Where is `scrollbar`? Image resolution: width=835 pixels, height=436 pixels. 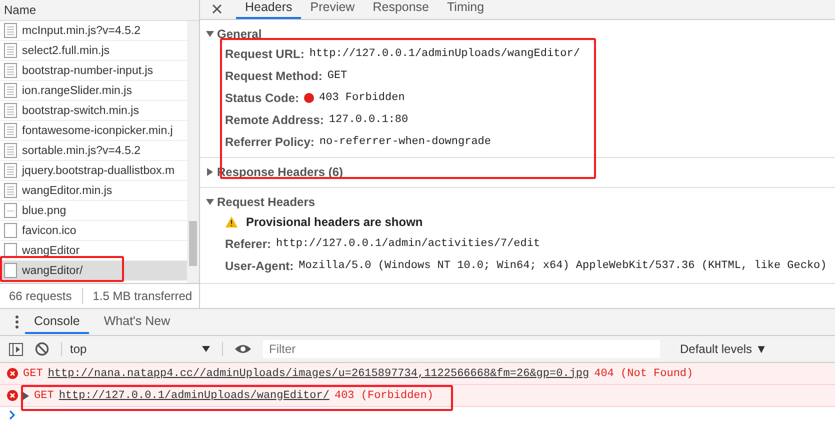 scrollbar is located at coordinates (193, 152).